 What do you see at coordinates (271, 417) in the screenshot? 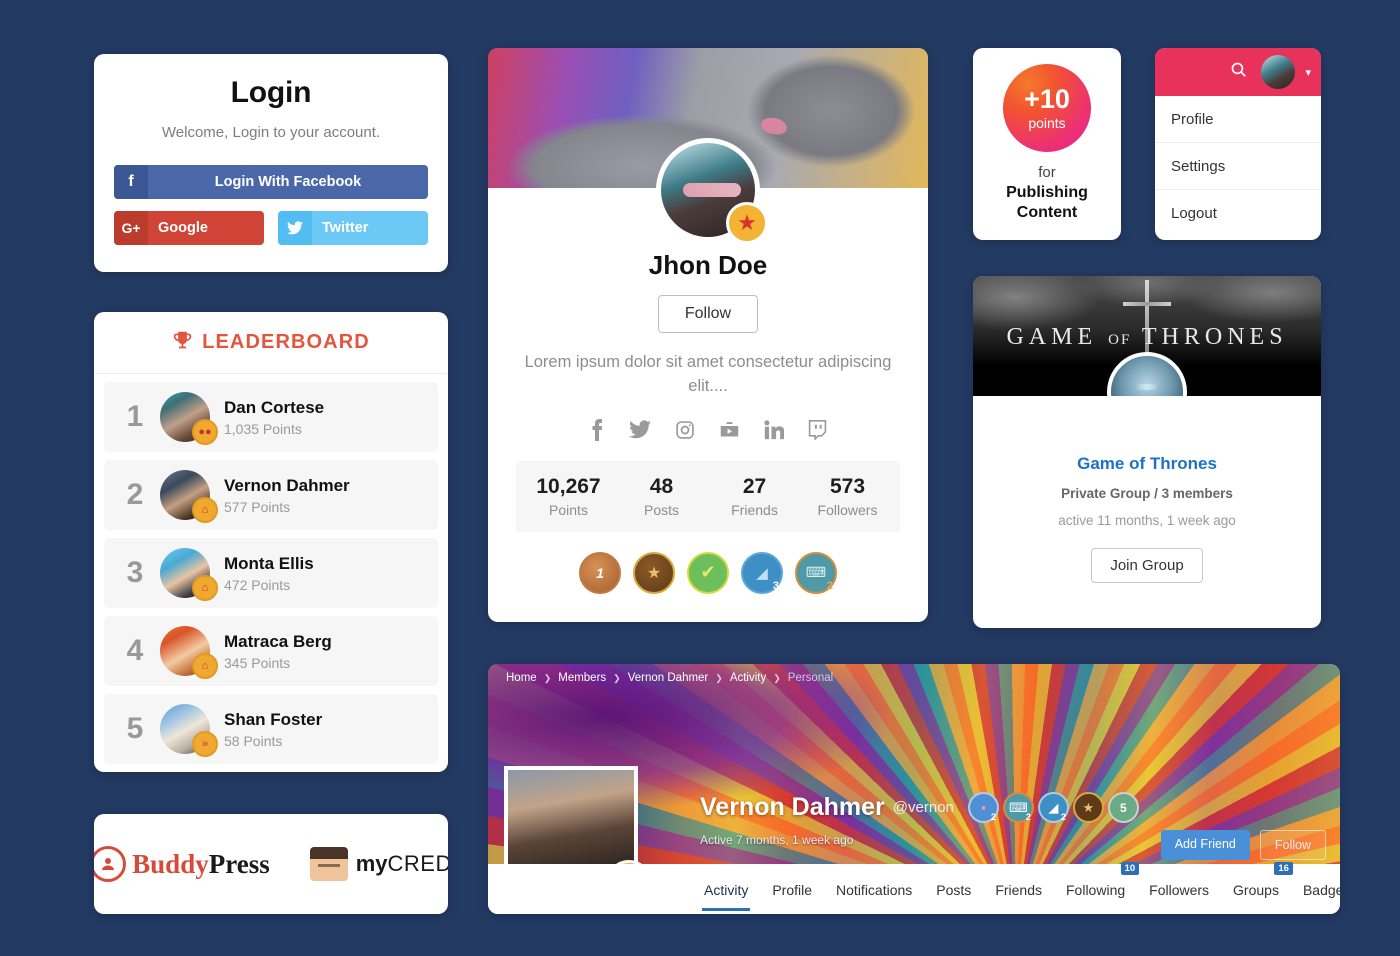
I see `list-item: 1 ●● Dan Cortese 1,035 Points` at bounding box center [271, 417].